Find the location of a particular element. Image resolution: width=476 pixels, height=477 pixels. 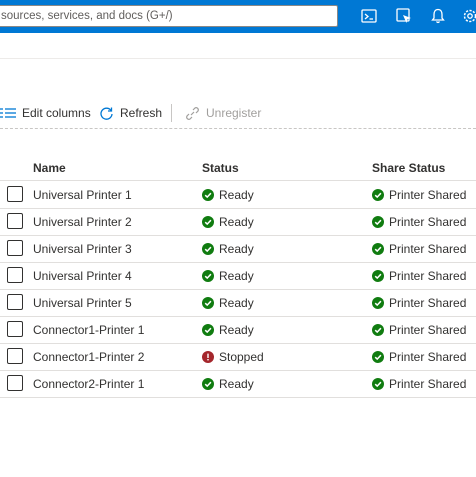

settings-icon is located at coordinates (468, 16).